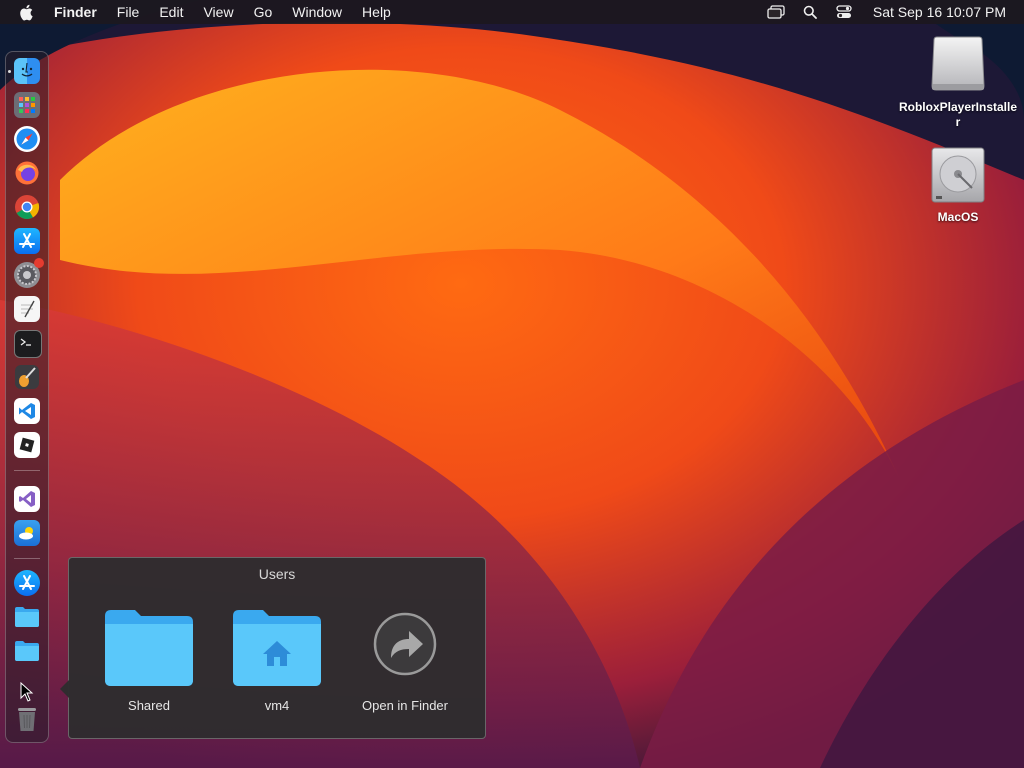 The width and height of the screenshot is (1024, 768). Describe the element at coordinates (27, 309) in the screenshot. I see `textedit-icon` at that location.